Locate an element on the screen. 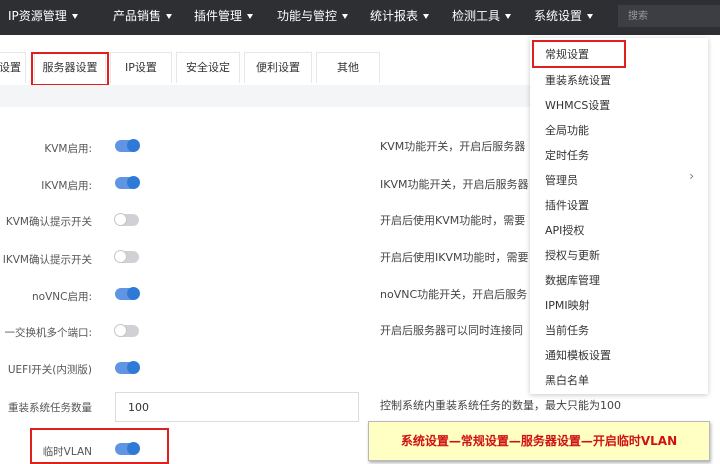 This screenshot has width=720, height=464. instruction-callout: 系统设置—常规设置—服务器设置—开启临时VLAN is located at coordinates (539, 441).